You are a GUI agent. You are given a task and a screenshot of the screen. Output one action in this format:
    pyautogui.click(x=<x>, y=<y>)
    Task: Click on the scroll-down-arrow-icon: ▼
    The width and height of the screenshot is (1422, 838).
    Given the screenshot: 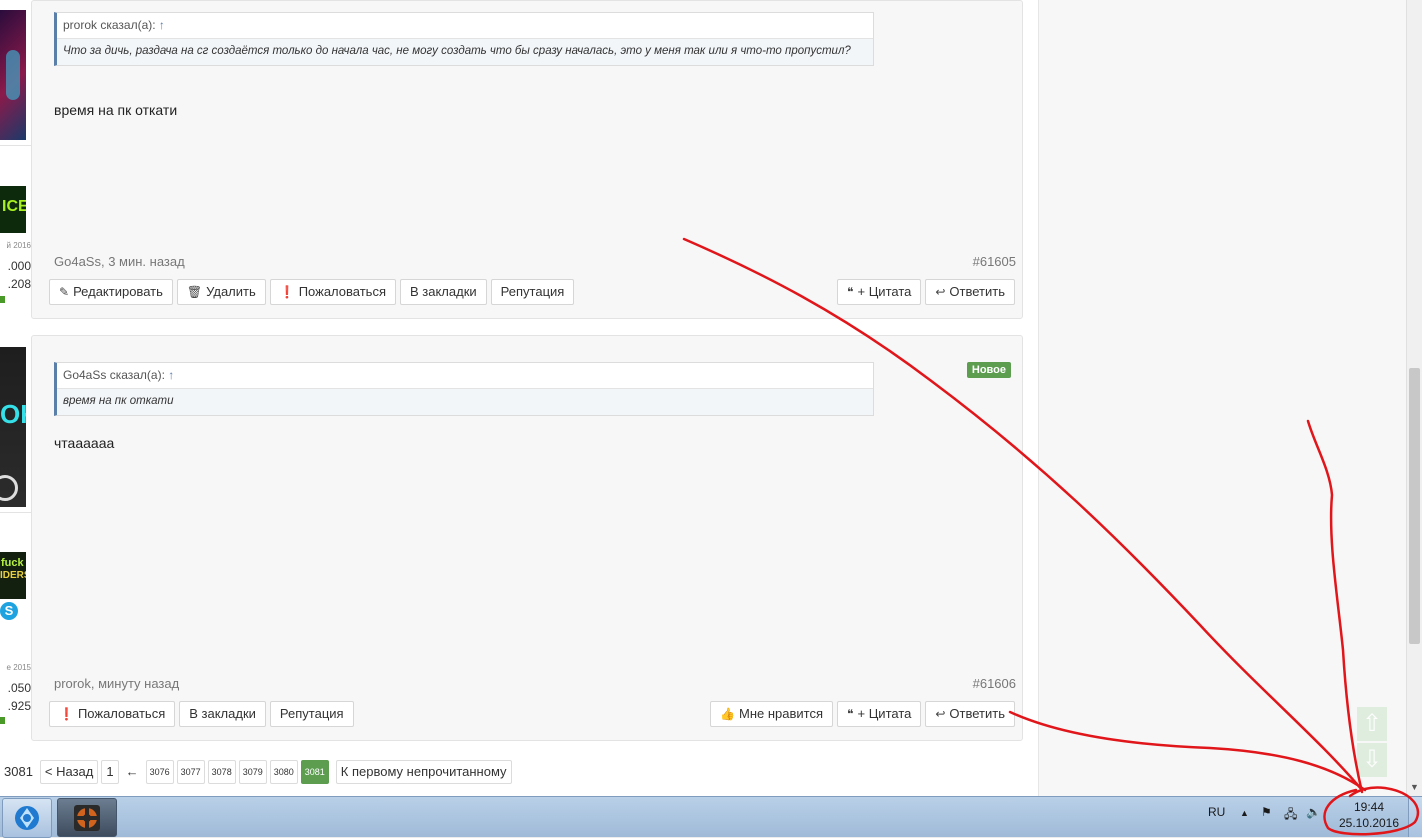 What is the action you would take?
    pyautogui.click(x=1414, y=787)
    